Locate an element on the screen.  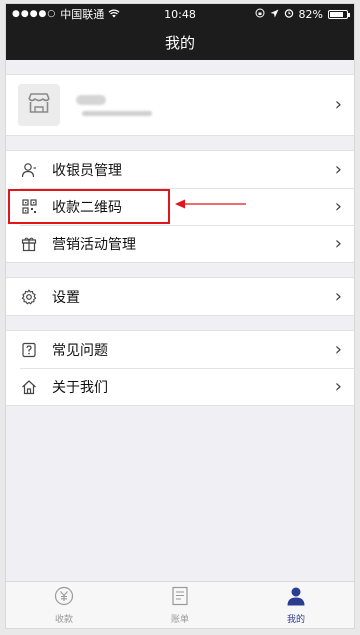
status-left: ●●●●○ 中国联通 is located at coordinates (66, 14).